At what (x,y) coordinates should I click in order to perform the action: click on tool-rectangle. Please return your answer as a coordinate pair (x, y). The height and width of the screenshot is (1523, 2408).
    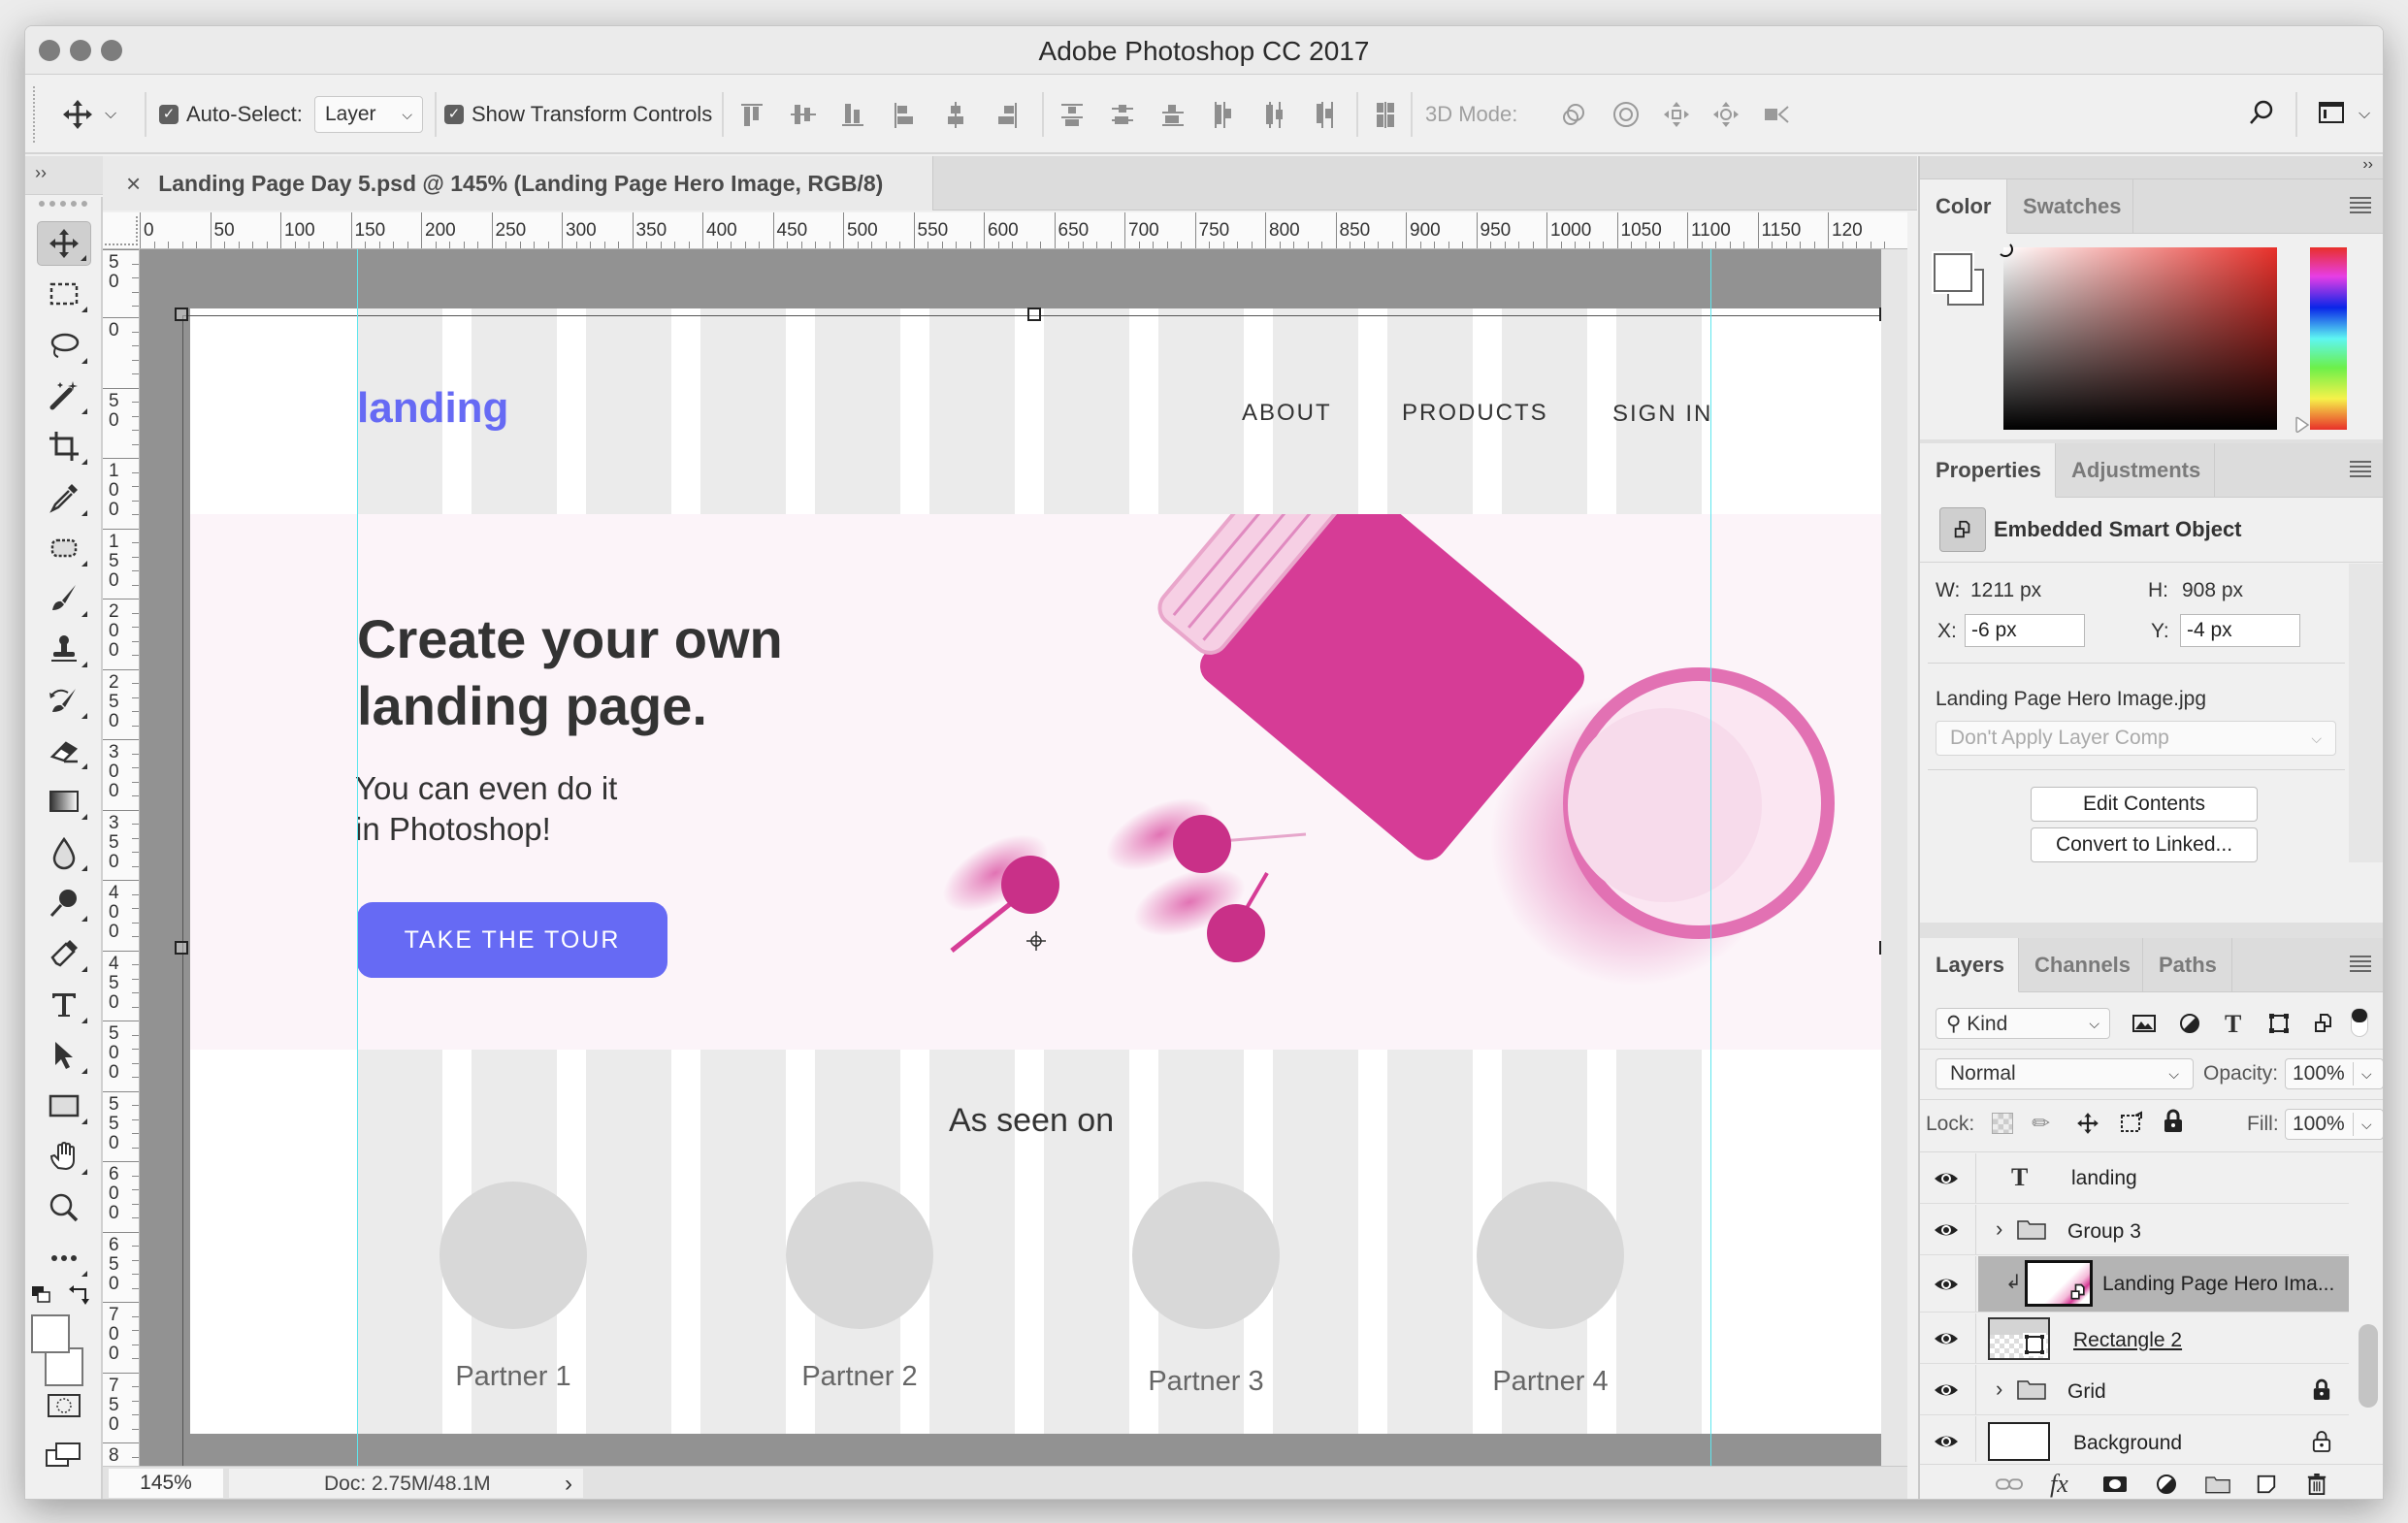
    Looking at the image, I should click on (64, 1106).